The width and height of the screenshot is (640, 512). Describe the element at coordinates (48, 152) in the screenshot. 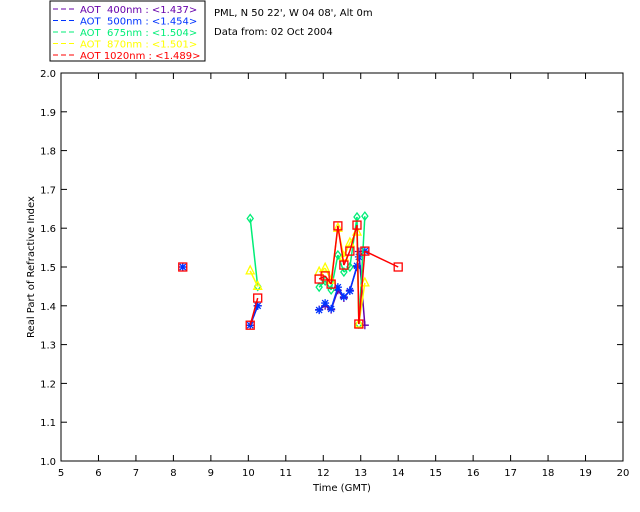

I see `y-tick-label: 1.8` at that location.